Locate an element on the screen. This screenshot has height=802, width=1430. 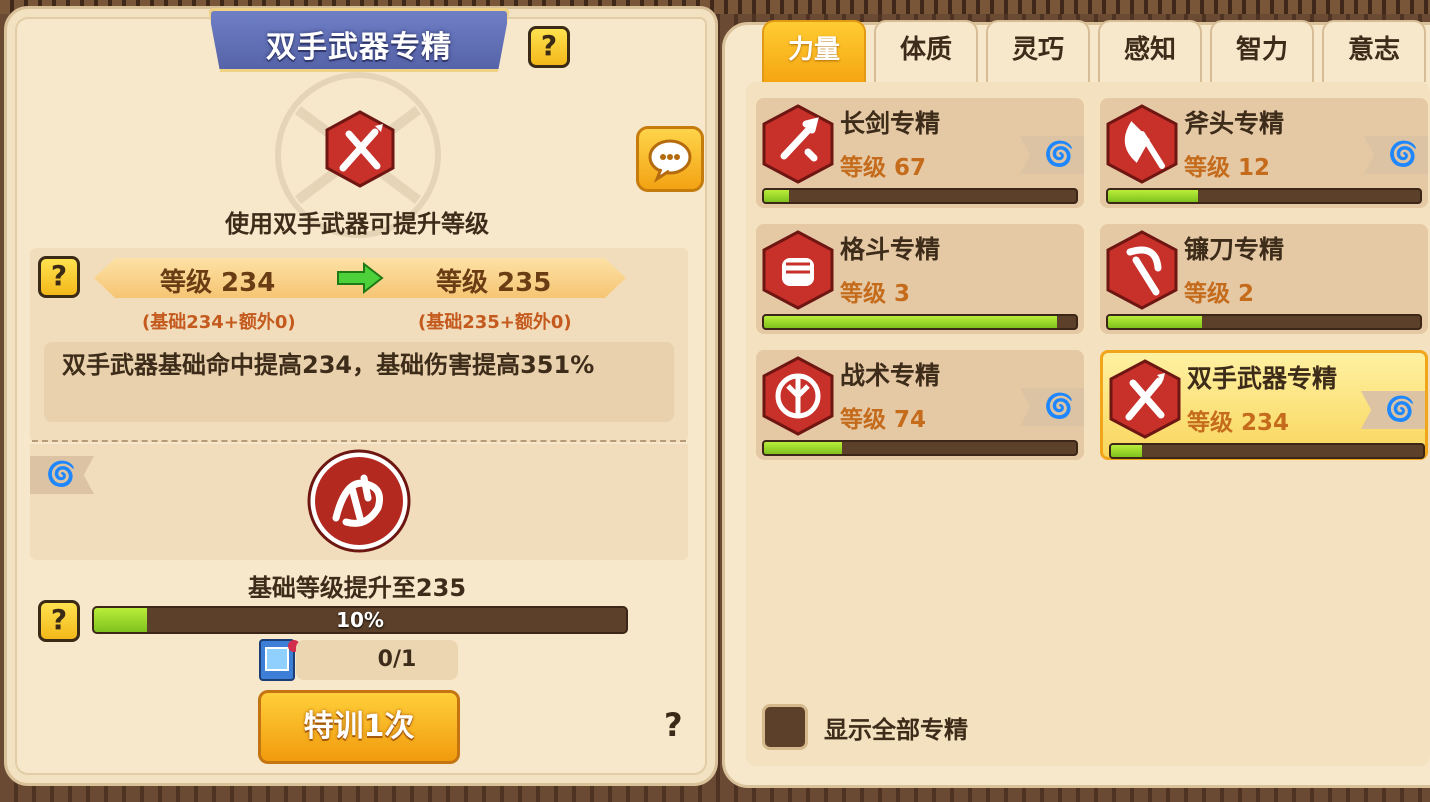
detail-description: 使用双手武器可提升等级 is located at coordinates (357, 224).